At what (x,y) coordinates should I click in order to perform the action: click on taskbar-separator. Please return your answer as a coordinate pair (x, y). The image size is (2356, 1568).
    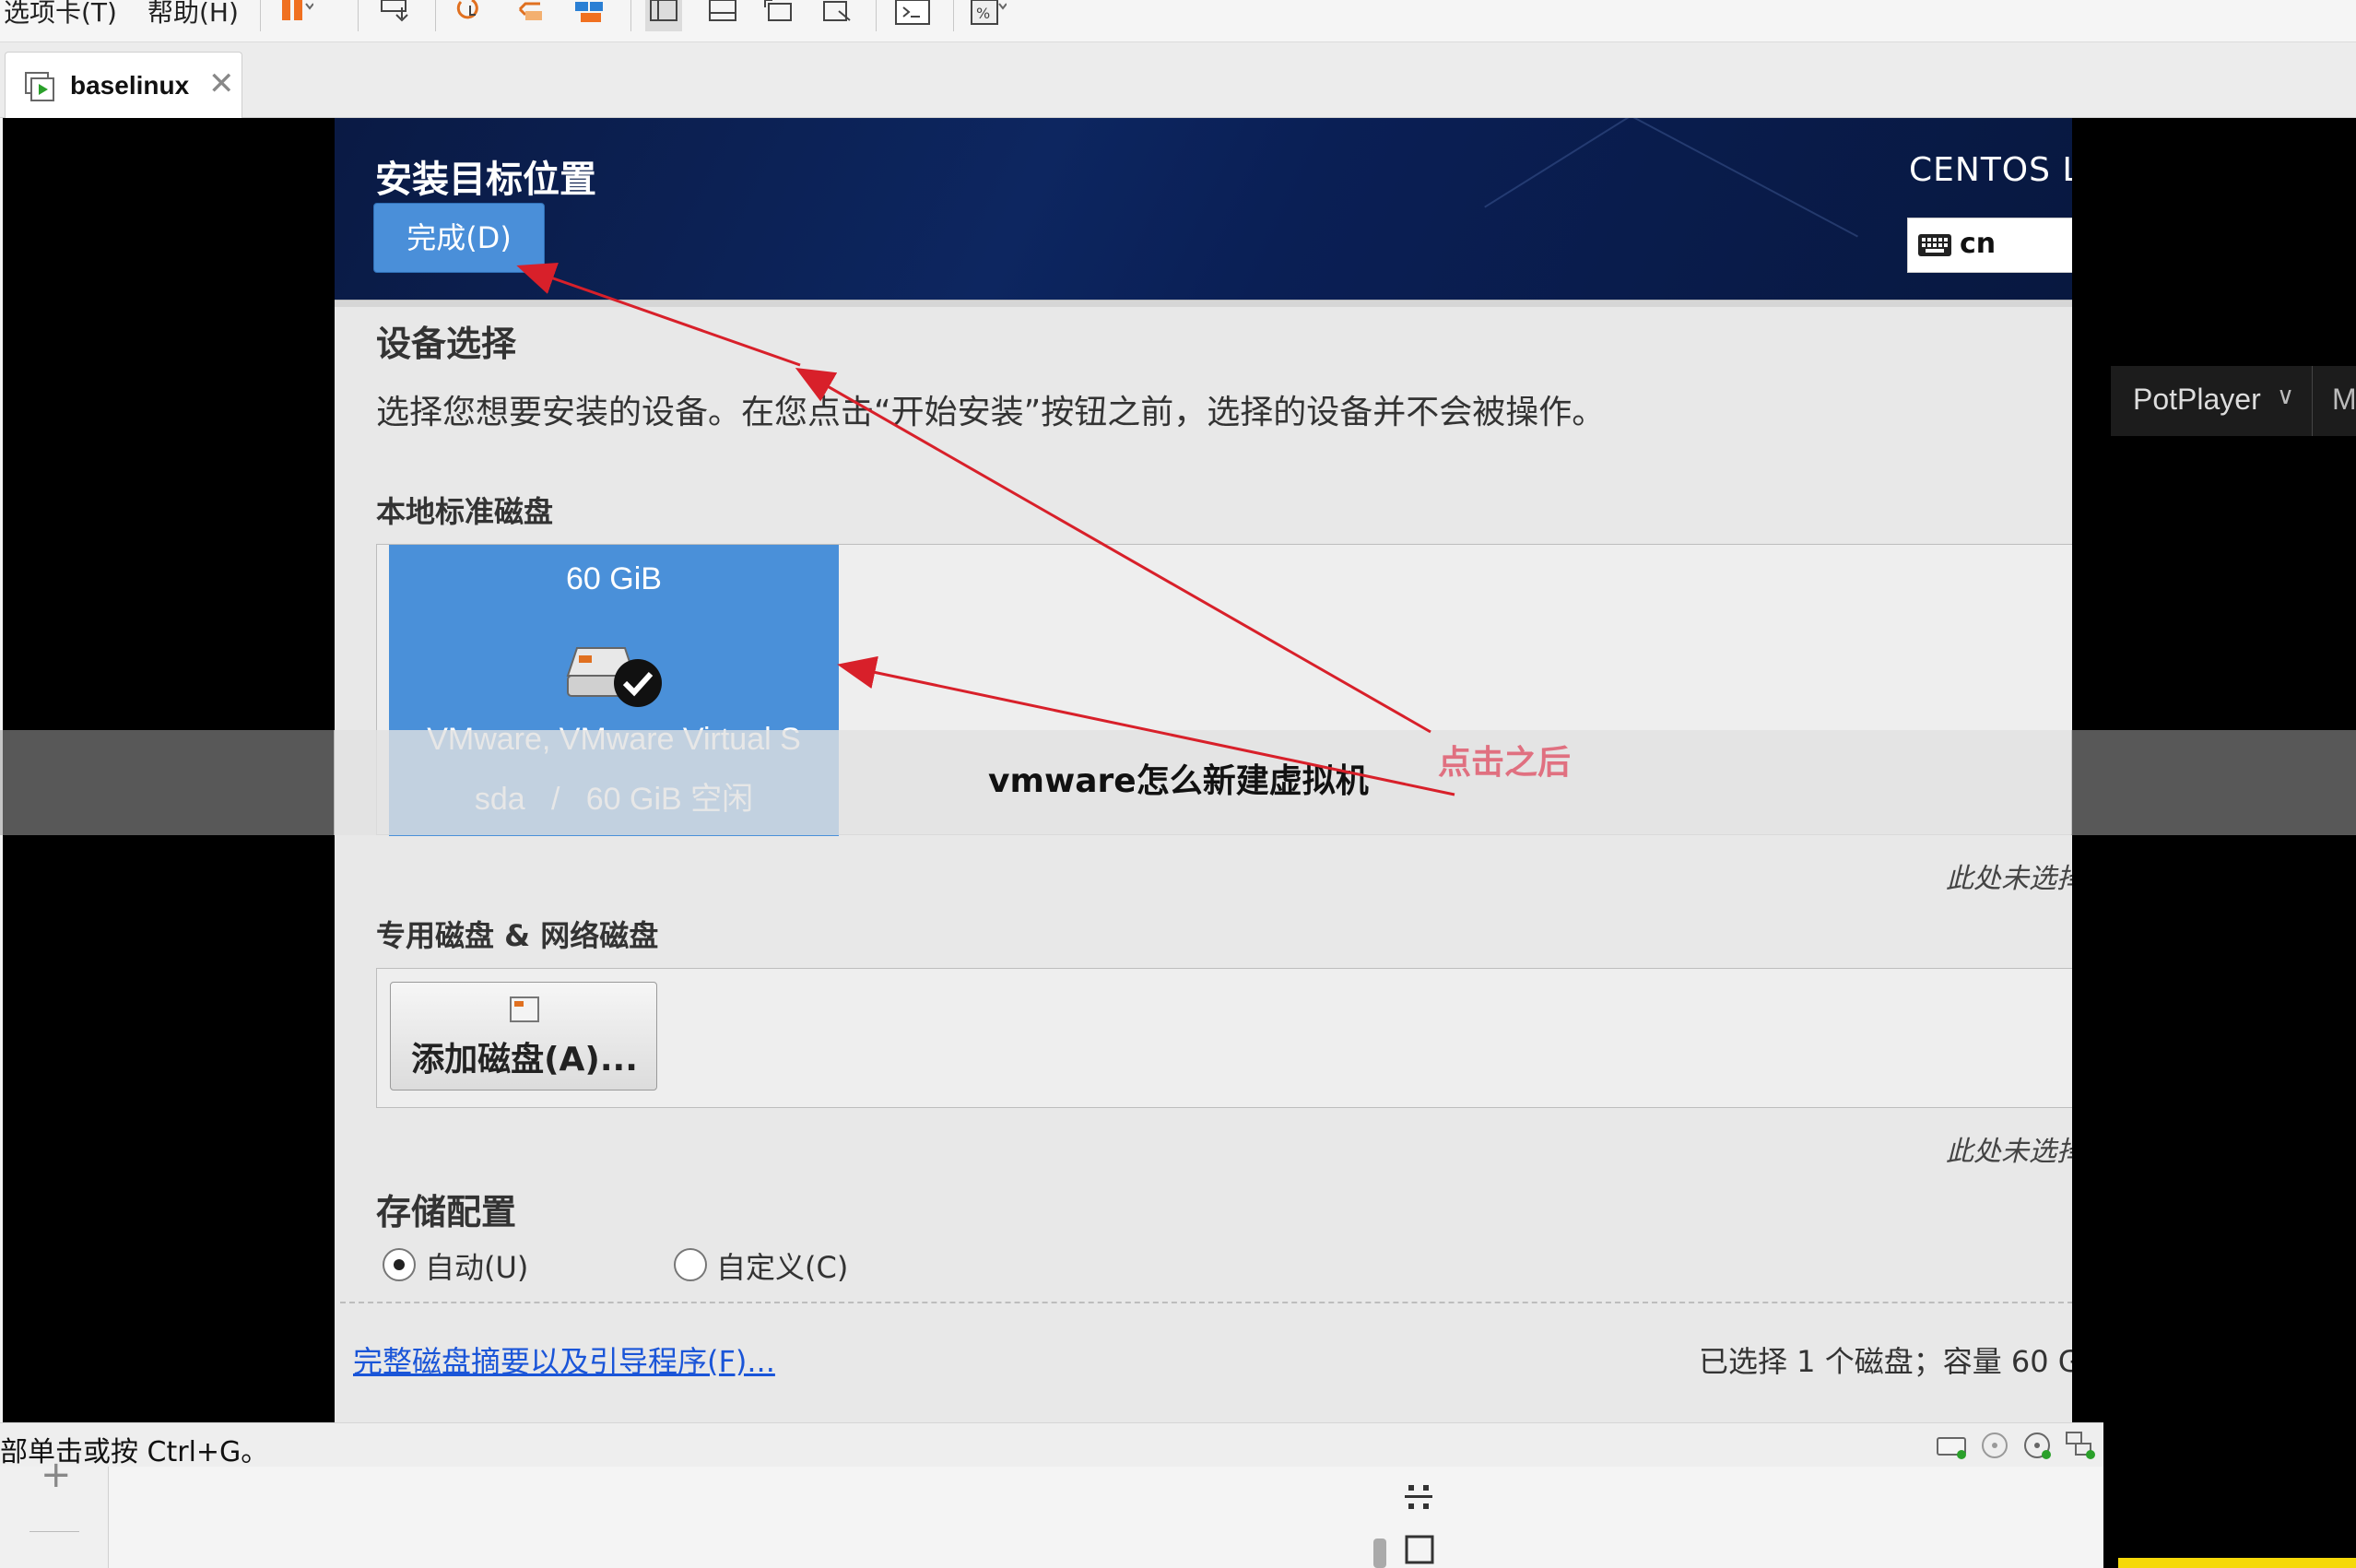
    Looking at the image, I should click on (2312, 401).